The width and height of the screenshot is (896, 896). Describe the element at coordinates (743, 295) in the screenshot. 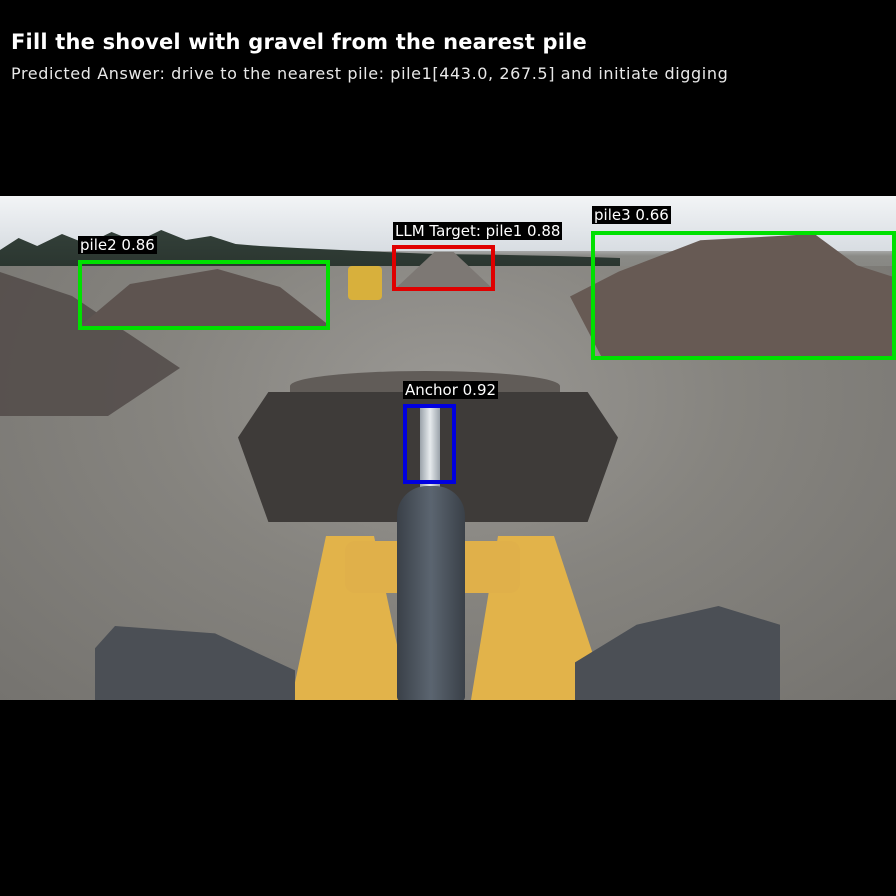

I see `bbox-pile3` at that location.